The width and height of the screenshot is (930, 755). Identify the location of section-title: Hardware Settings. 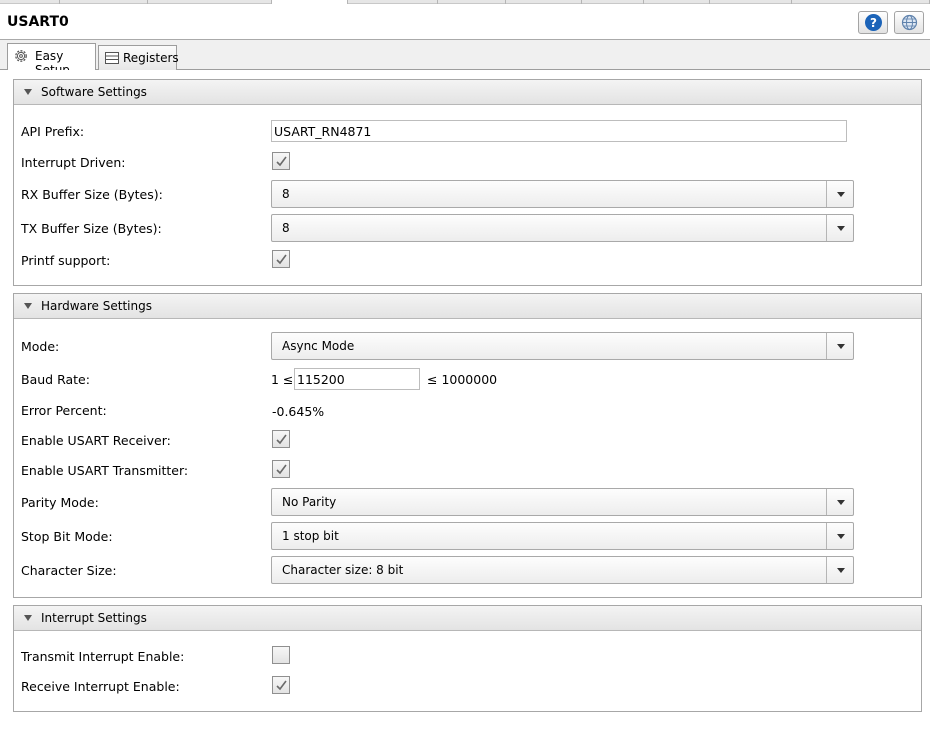
(96, 306).